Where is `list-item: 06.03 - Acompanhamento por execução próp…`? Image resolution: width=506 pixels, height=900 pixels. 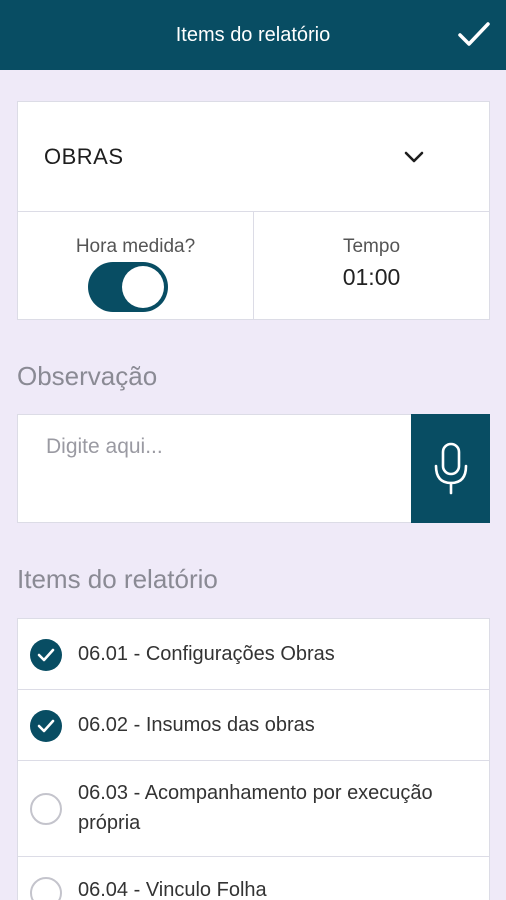
list-item: 06.03 - Acompanhamento por execução próp… is located at coordinates (253, 809).